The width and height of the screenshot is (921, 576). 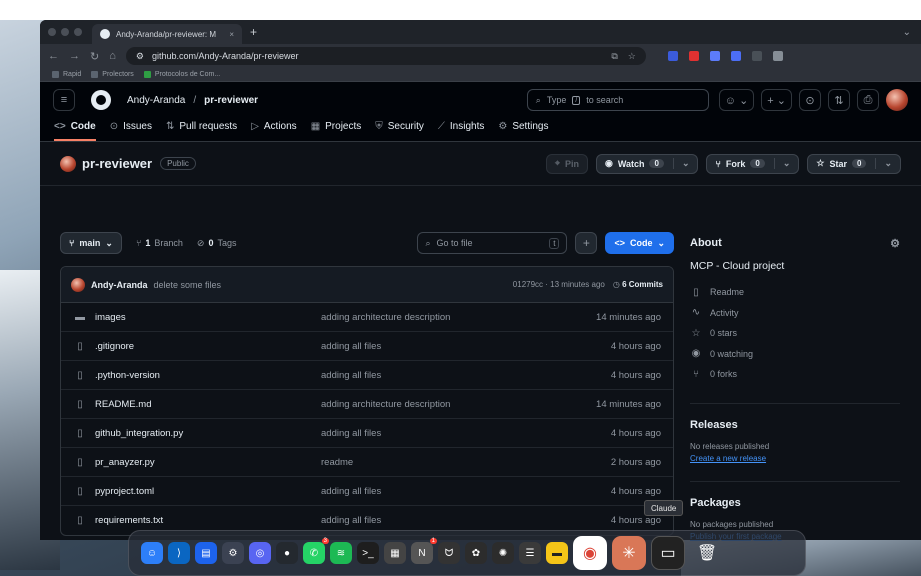 What do you see at coordinates (336, 129) in the screenshot?
I see `tab-projects: ▦ Projects` at bounding box center [336, 129].